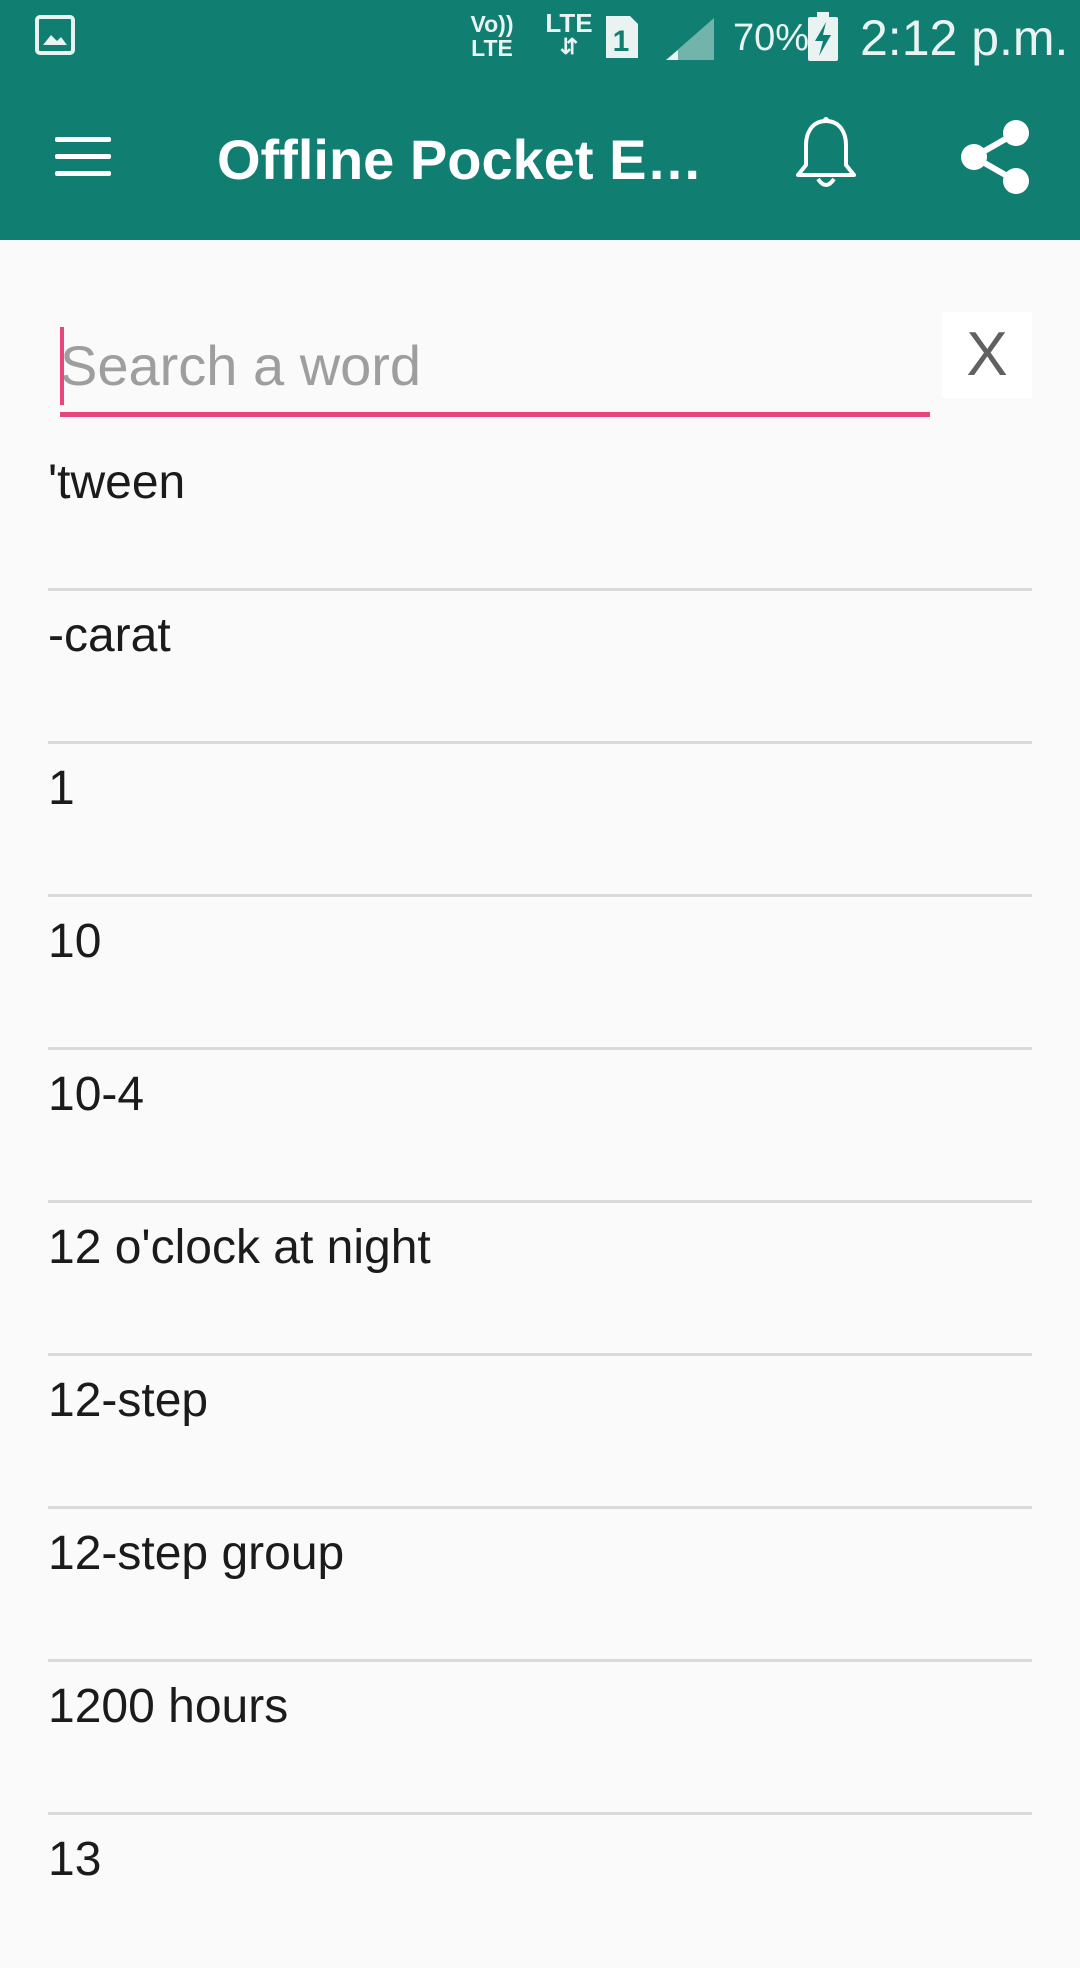  What do you see at coordinates (540, 1585) in the screenshot?
I see `list-item: 12-step group` at bounding box center [540, 1585].